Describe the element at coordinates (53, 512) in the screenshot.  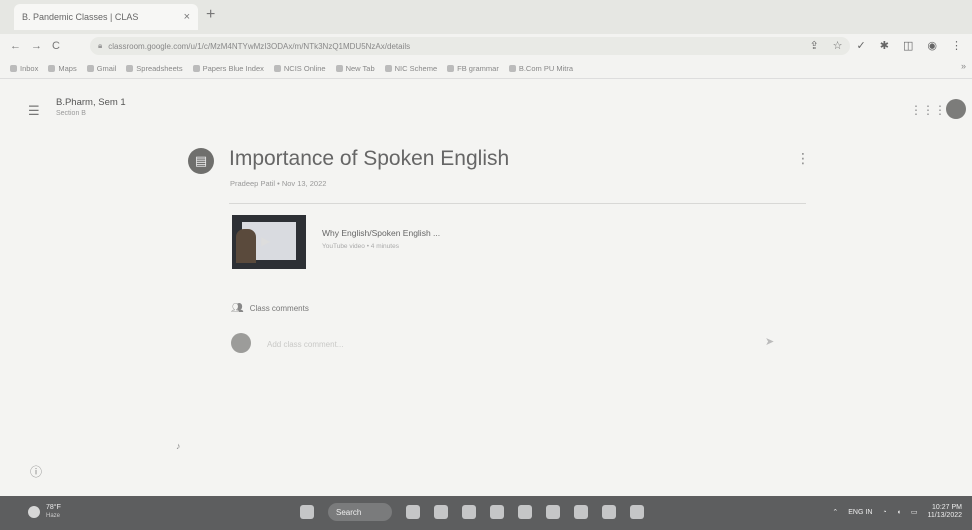
I see `weather-temp: 78°F Haze` at that location.